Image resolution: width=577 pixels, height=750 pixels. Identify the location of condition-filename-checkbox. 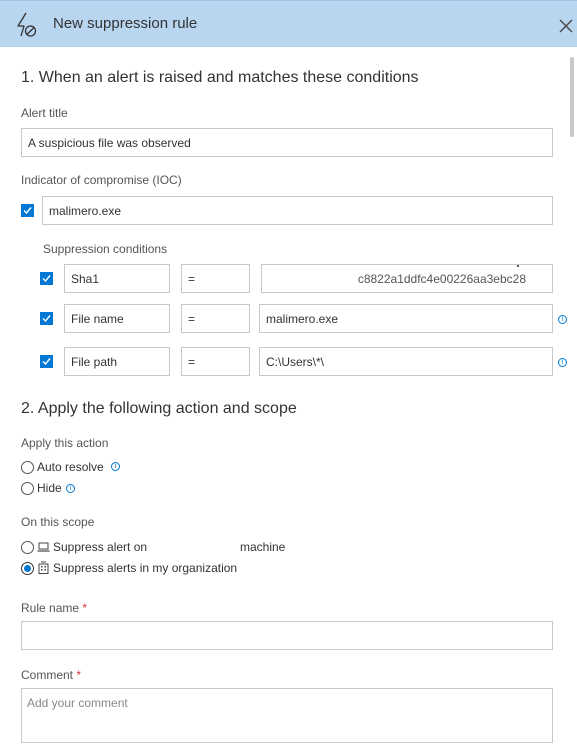
(46, 318).